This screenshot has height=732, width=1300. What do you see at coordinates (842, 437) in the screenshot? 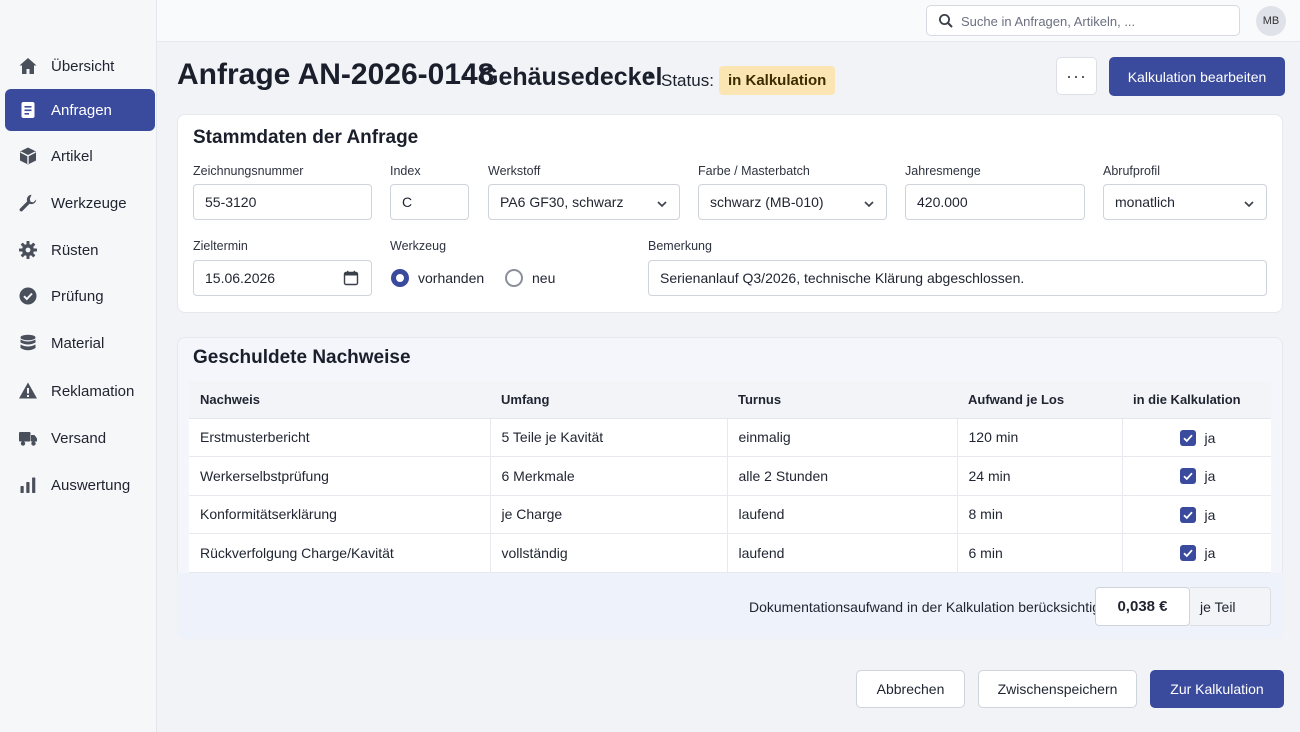
I see `cell-turnus: einmalig` at bounding box center [842, 437].